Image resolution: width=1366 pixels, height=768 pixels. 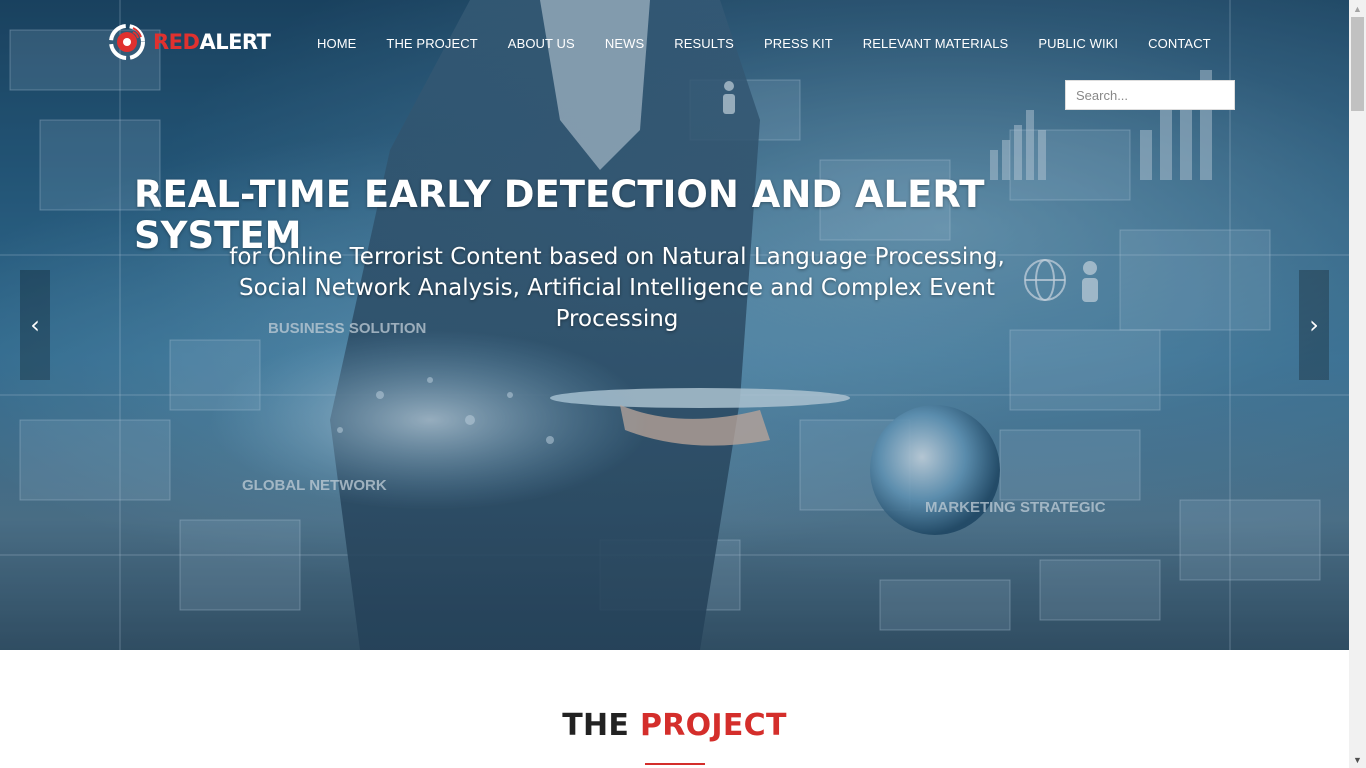 I want to click on nav-press-kit: PRESS KIT, so click(x=798, y=43).